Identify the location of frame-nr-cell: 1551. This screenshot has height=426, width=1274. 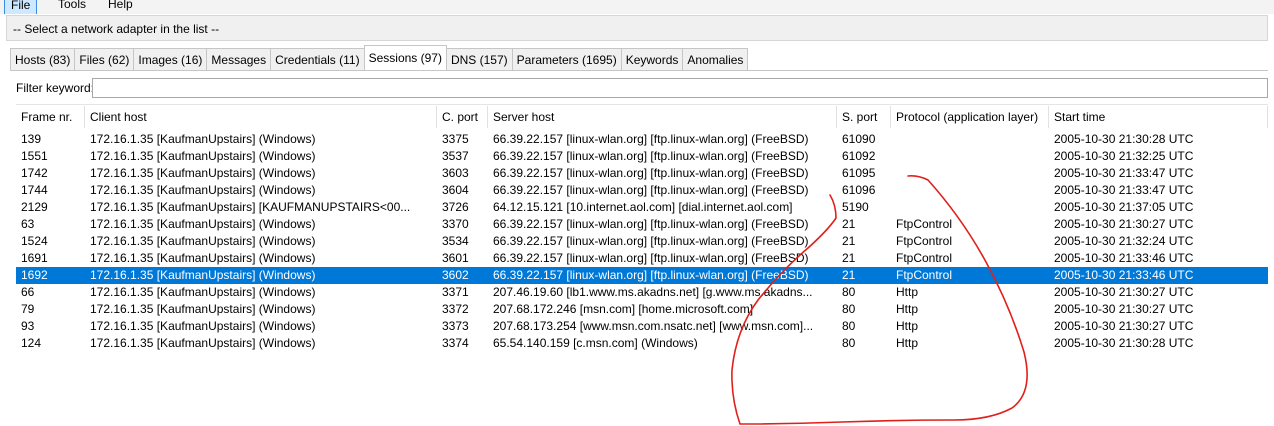
(34, 156).